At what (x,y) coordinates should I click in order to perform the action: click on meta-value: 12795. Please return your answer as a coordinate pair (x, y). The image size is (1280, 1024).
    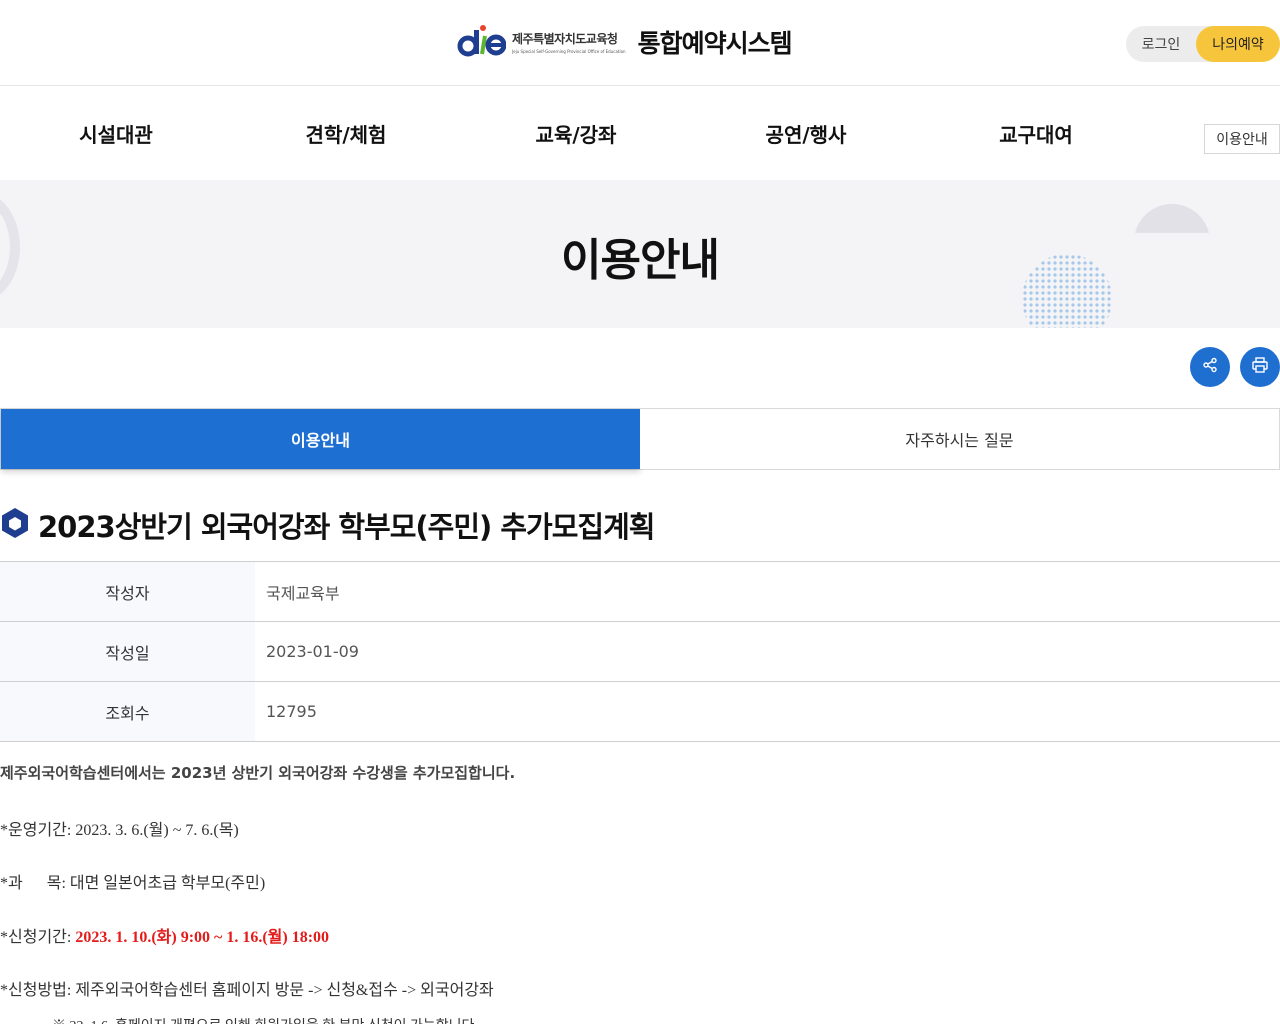
    Looking at the image, I should click on (291, 711).